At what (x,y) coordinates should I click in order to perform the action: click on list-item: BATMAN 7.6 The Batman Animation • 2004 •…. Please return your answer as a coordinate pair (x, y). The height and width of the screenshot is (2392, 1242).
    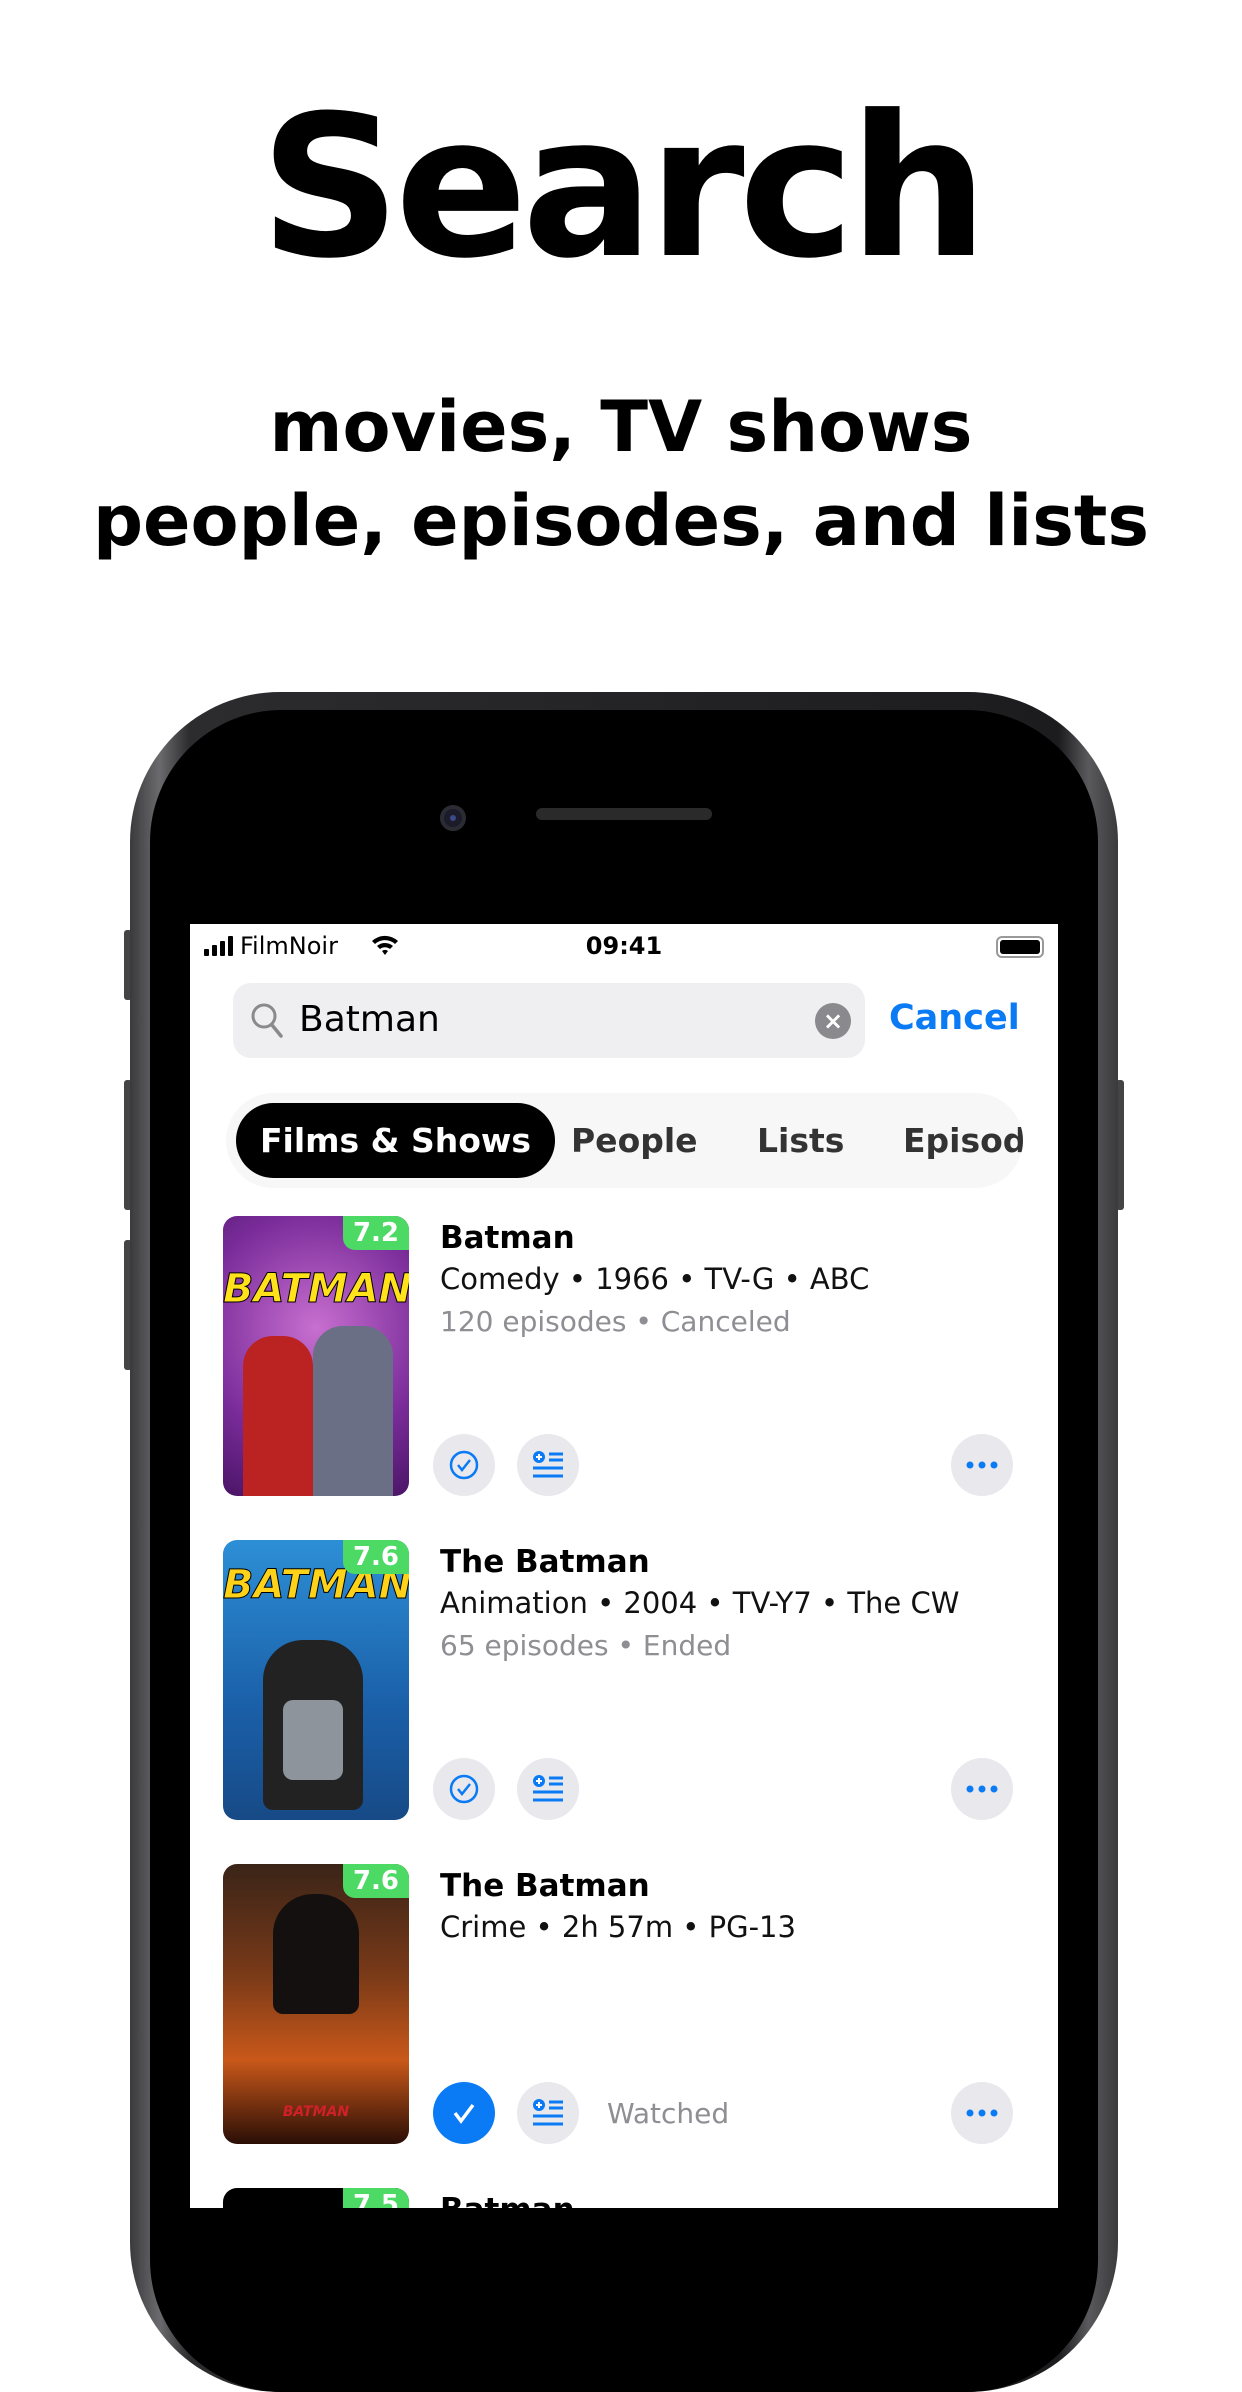
    Looking at the image, I should click on (628, 1680).